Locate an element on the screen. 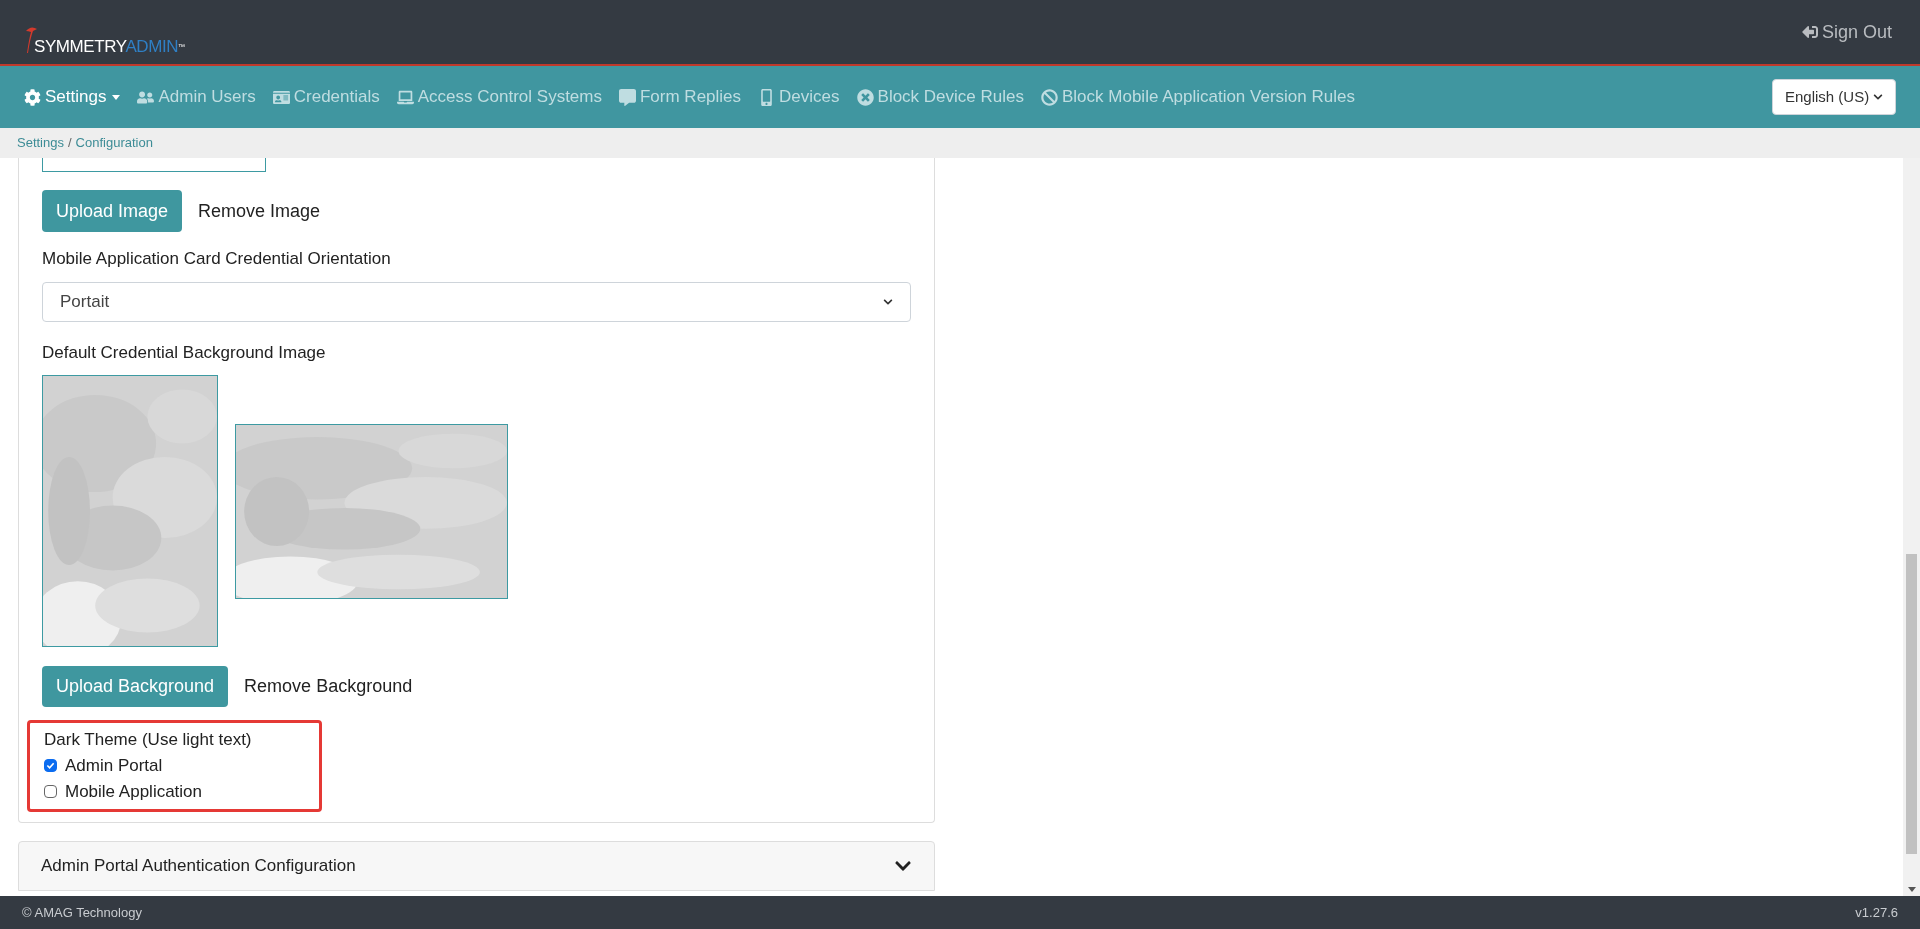 The image size is (1920, 929). orientation-select: Portait is located at coordinates (476, 301).